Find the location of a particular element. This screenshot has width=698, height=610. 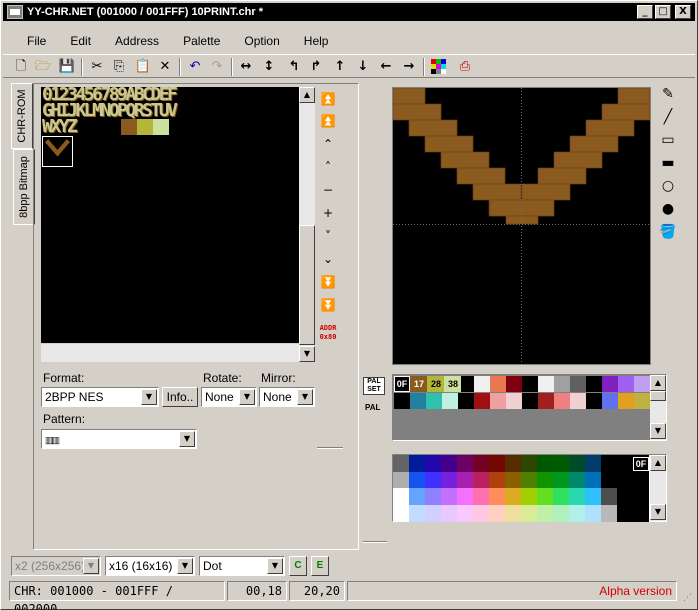

pal-code-2: 28 is located at coordinates (436, 384).